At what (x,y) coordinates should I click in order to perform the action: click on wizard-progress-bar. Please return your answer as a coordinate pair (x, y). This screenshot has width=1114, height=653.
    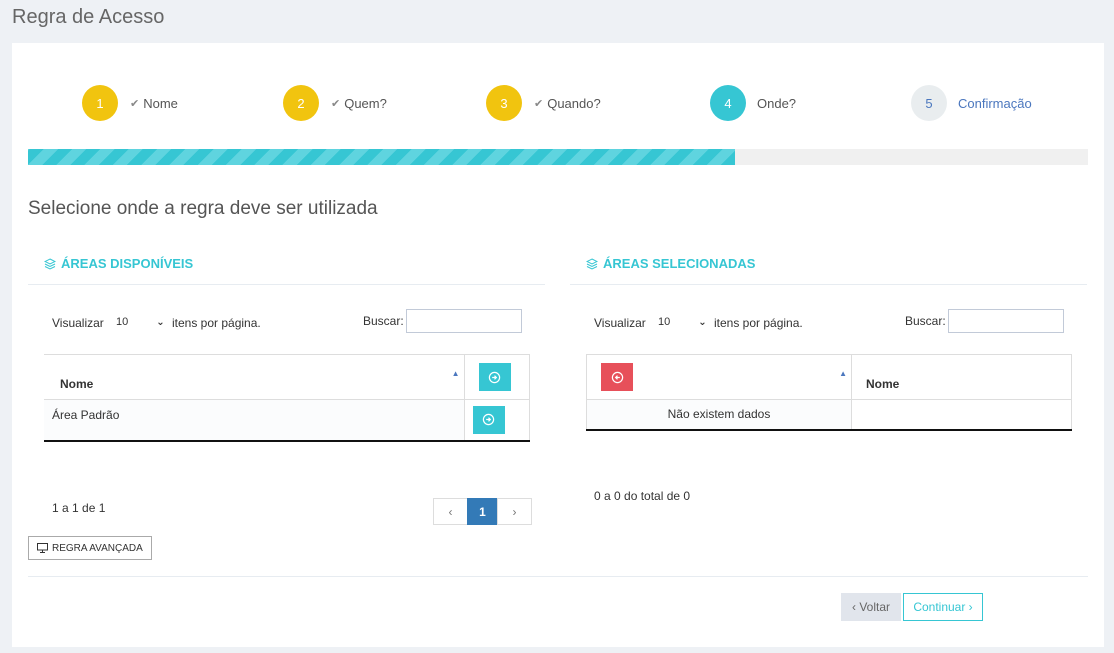
    Looking at the image, I should click on (558, 157).